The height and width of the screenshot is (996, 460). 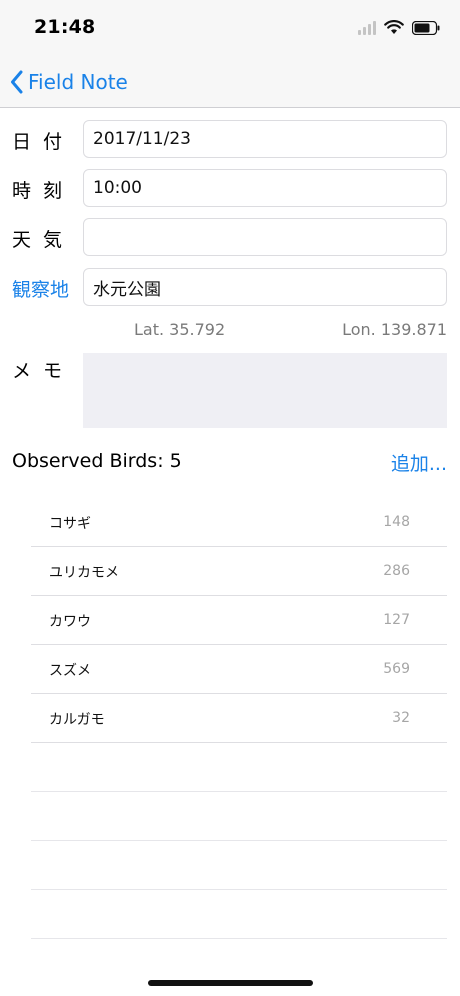 What do you see at coordinates (77, 720) in the screenshot?
I see `bird-name: カルガモ` at bounding box center [77, 720].